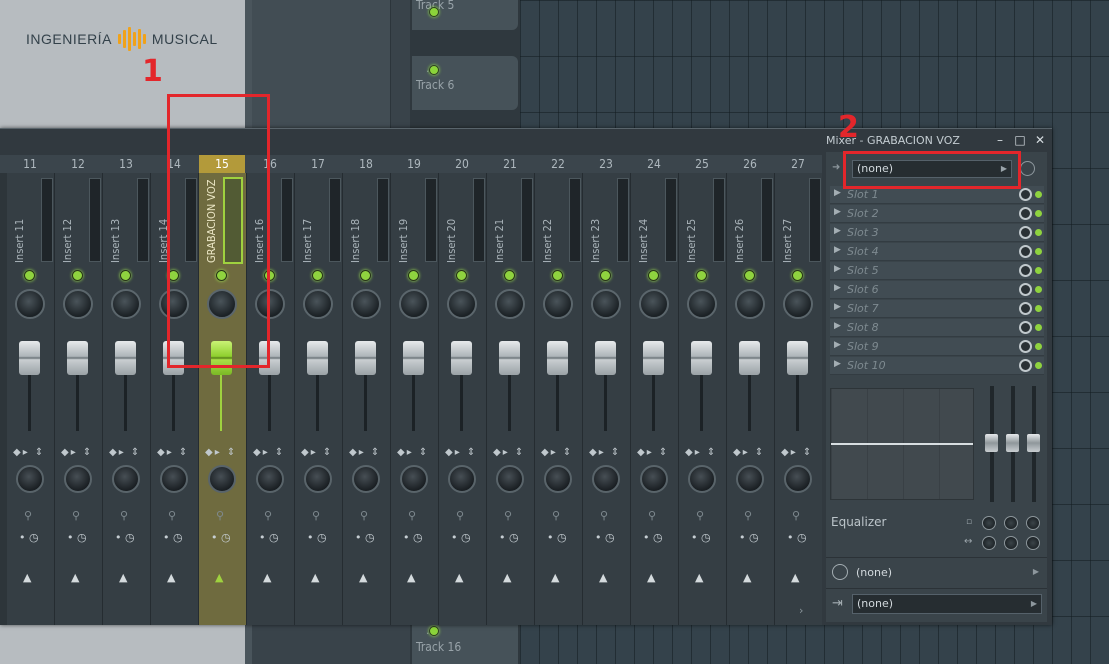 This screenshot has height=664, width=1109. Describe the element at coordinates (648, 220) in the screenshot. I see `insert-name: Insert 24` at that location.